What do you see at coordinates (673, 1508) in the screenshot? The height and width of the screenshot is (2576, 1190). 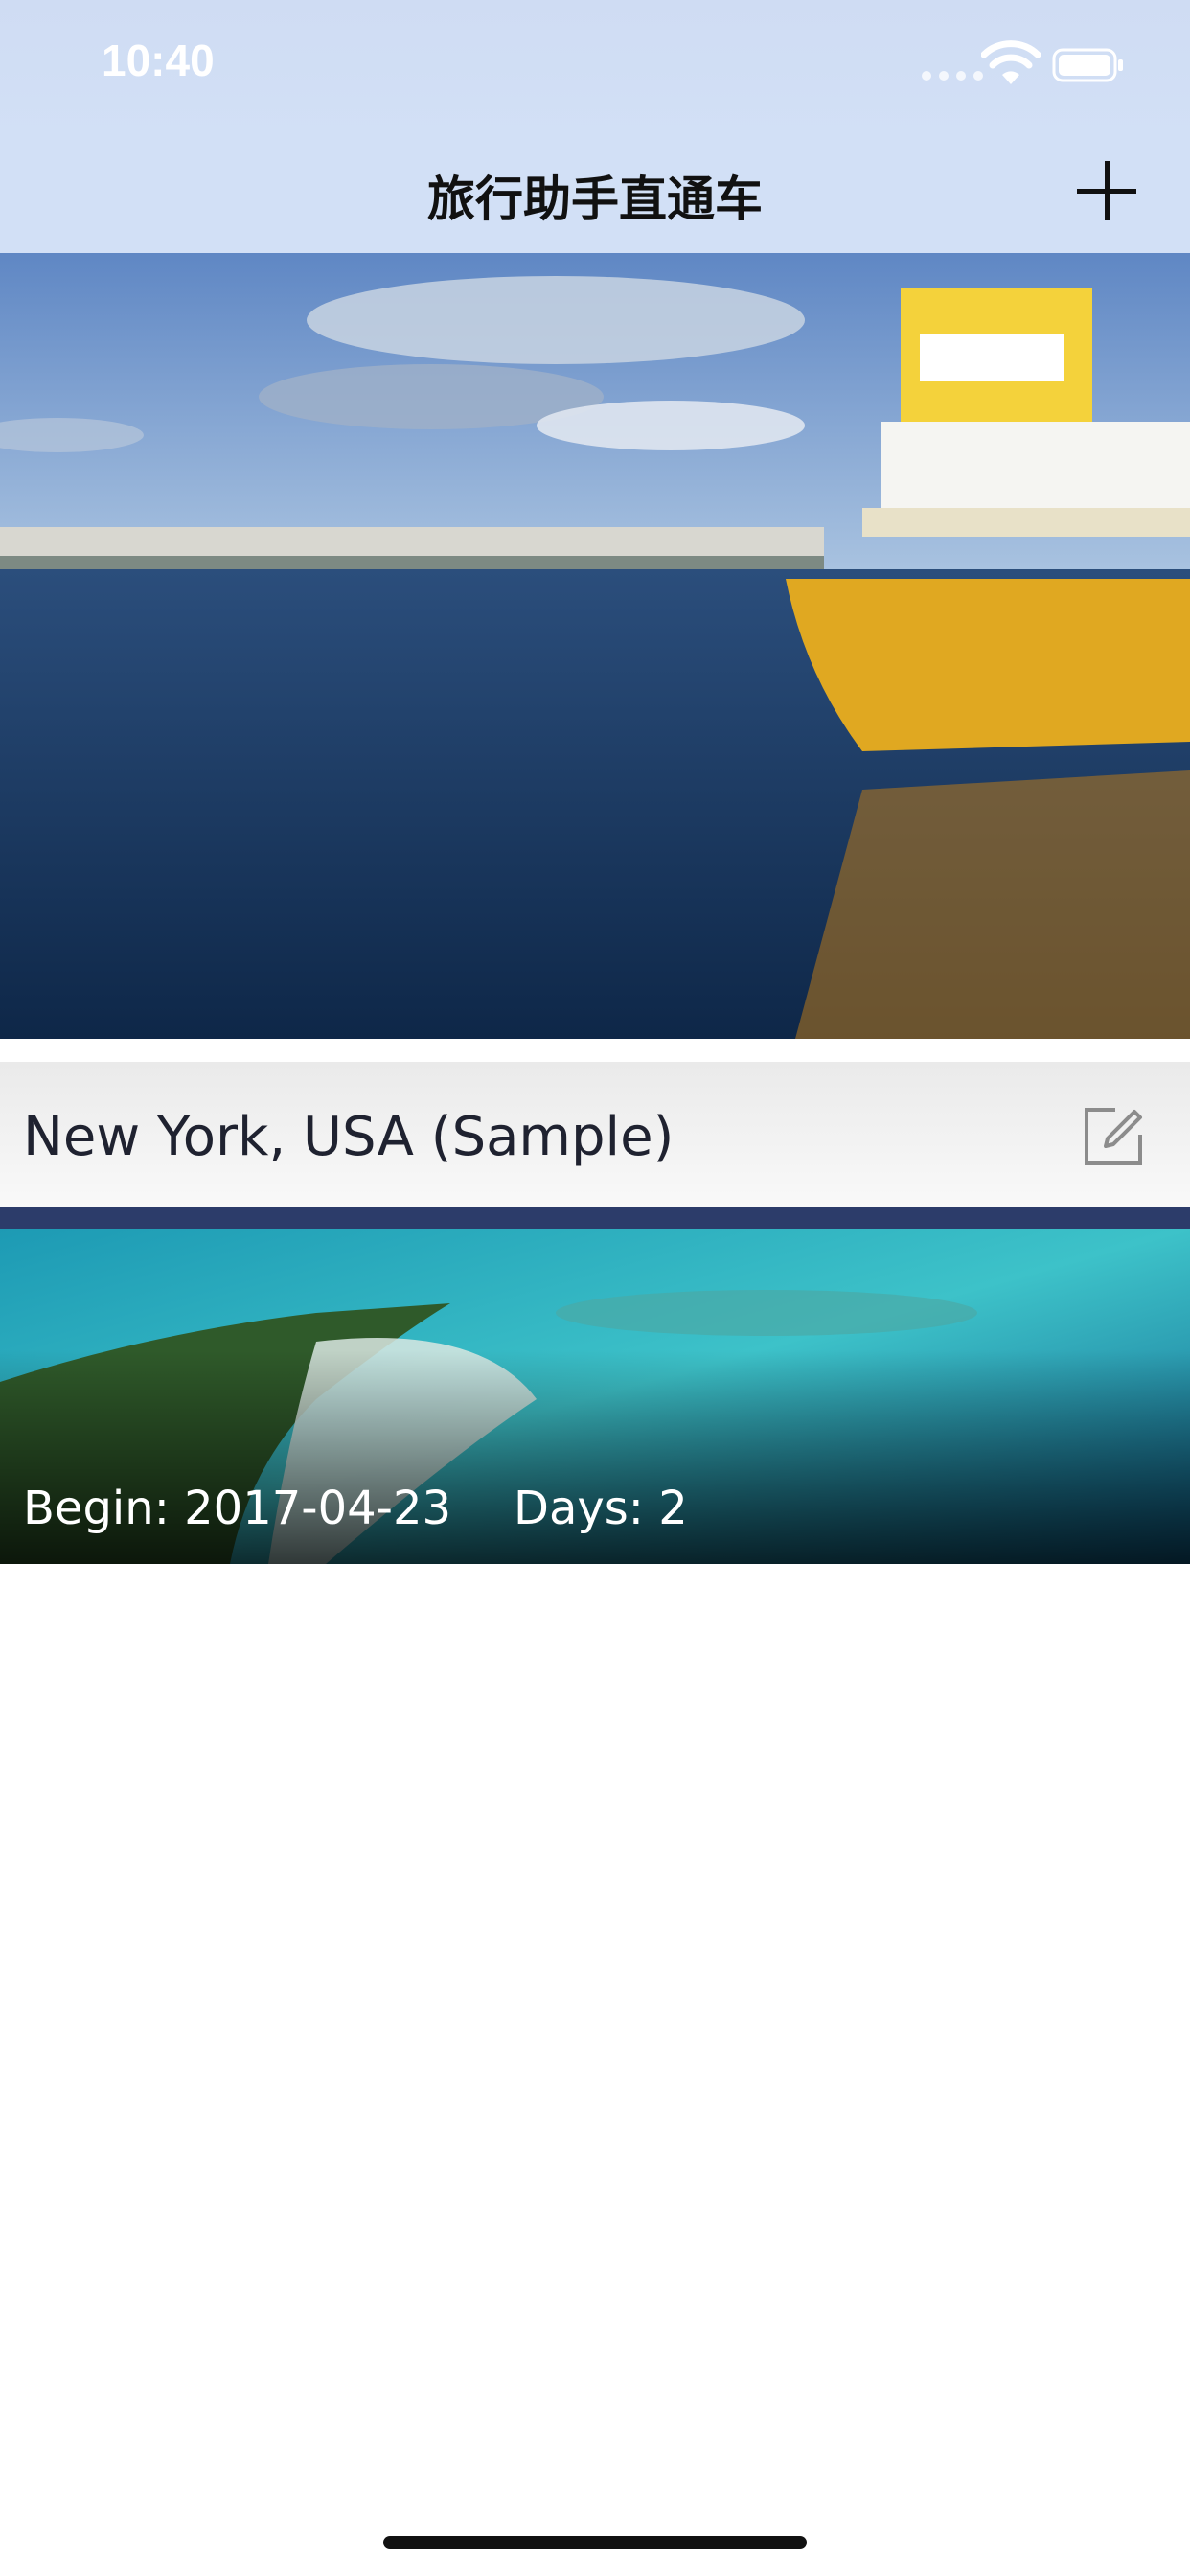 I see `days-count: 2` at bounding box center [673, 1508].